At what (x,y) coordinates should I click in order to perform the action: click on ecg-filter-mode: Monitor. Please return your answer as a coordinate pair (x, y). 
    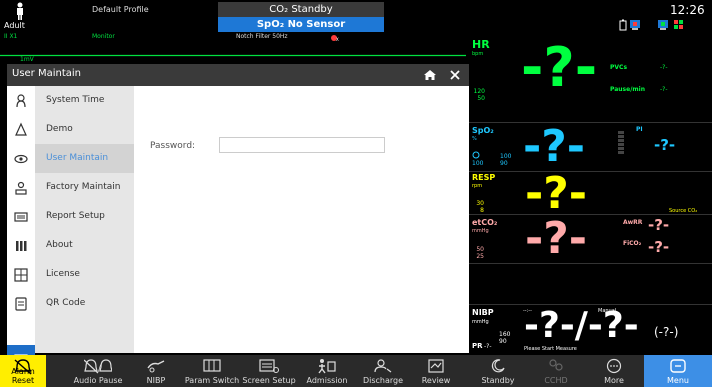
    Looking at the image, I should click on (103, 36).